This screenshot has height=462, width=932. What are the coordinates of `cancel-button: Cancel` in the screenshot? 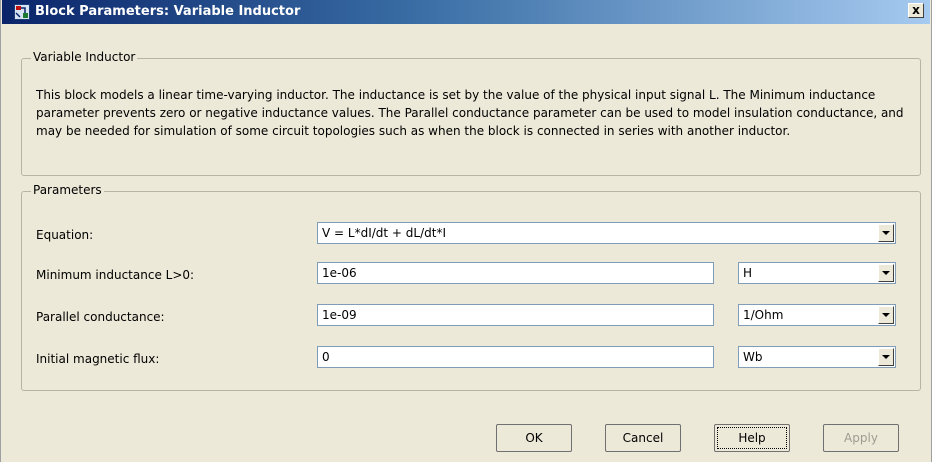 It's located at (643, 438).